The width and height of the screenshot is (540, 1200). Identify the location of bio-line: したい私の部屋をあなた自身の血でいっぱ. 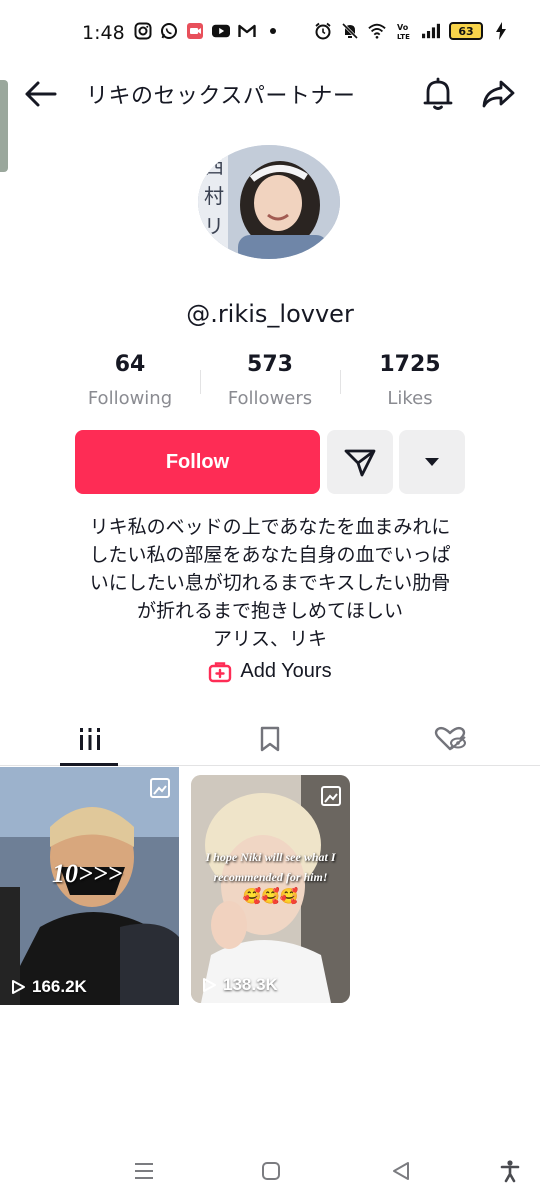
(270, 555).